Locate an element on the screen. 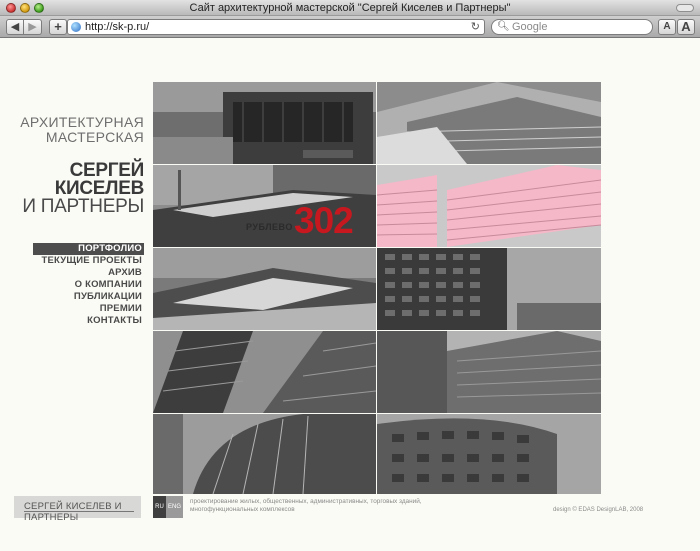 The image size is (700, 551). menu-item-contacts: КОНТАКТЫ is located at coordinates (88, 321).